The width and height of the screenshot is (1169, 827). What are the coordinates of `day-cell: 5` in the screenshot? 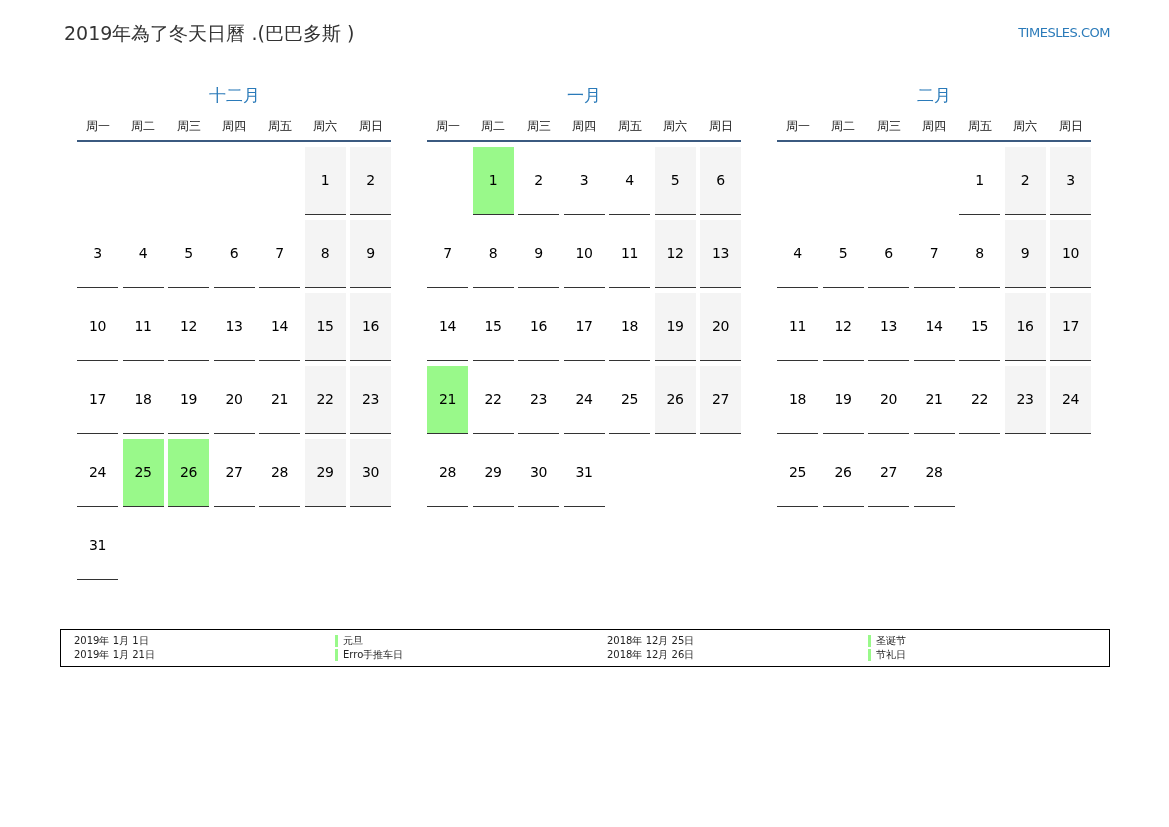 It's located at (675, 181).